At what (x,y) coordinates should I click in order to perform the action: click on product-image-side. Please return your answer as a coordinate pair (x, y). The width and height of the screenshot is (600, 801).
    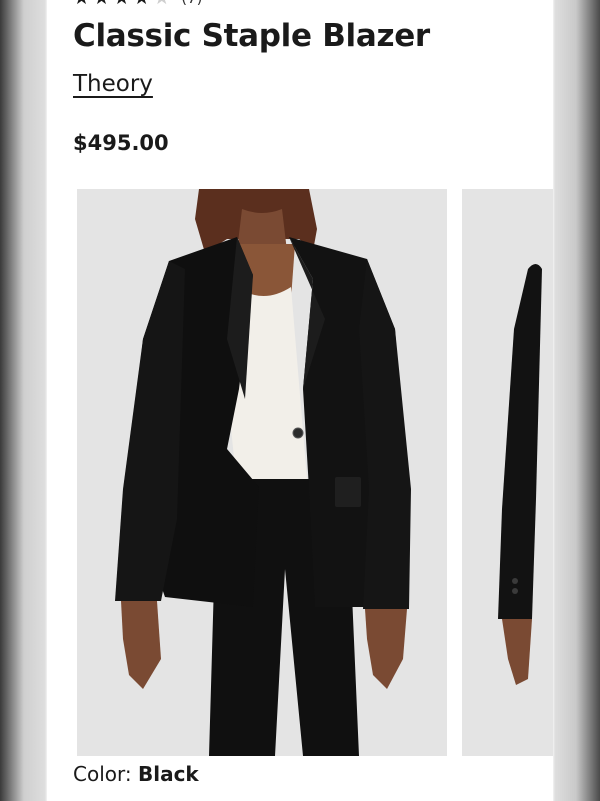
    Looking at the image, I should click on (507, 472).